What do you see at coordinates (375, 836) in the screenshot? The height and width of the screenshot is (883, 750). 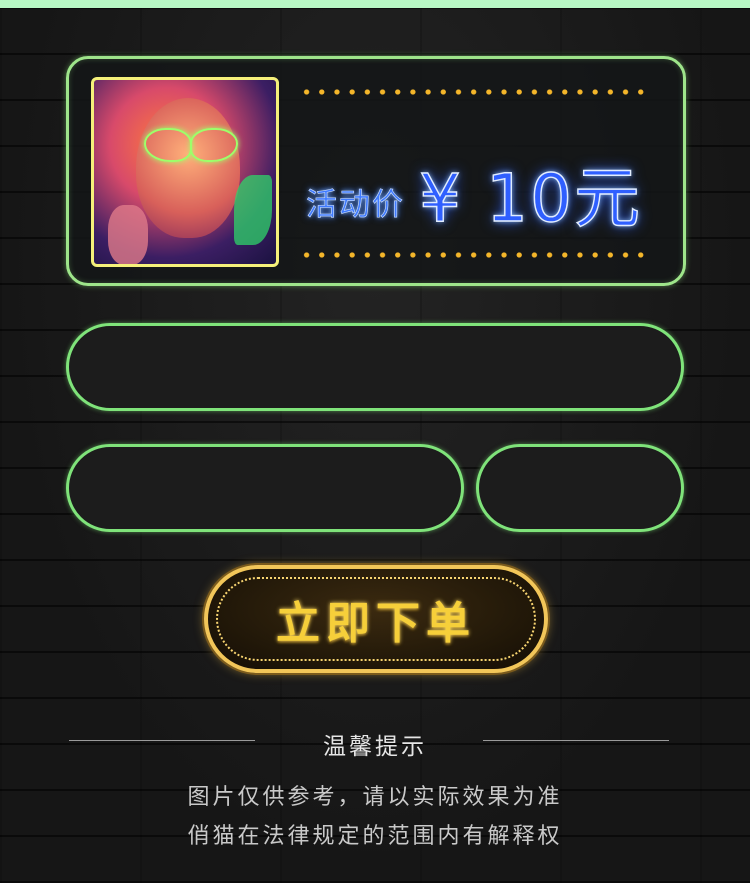 I see `tips-line-2: 俏猫在法律规定的范围内有解释权` at bounding box center [375, 836].